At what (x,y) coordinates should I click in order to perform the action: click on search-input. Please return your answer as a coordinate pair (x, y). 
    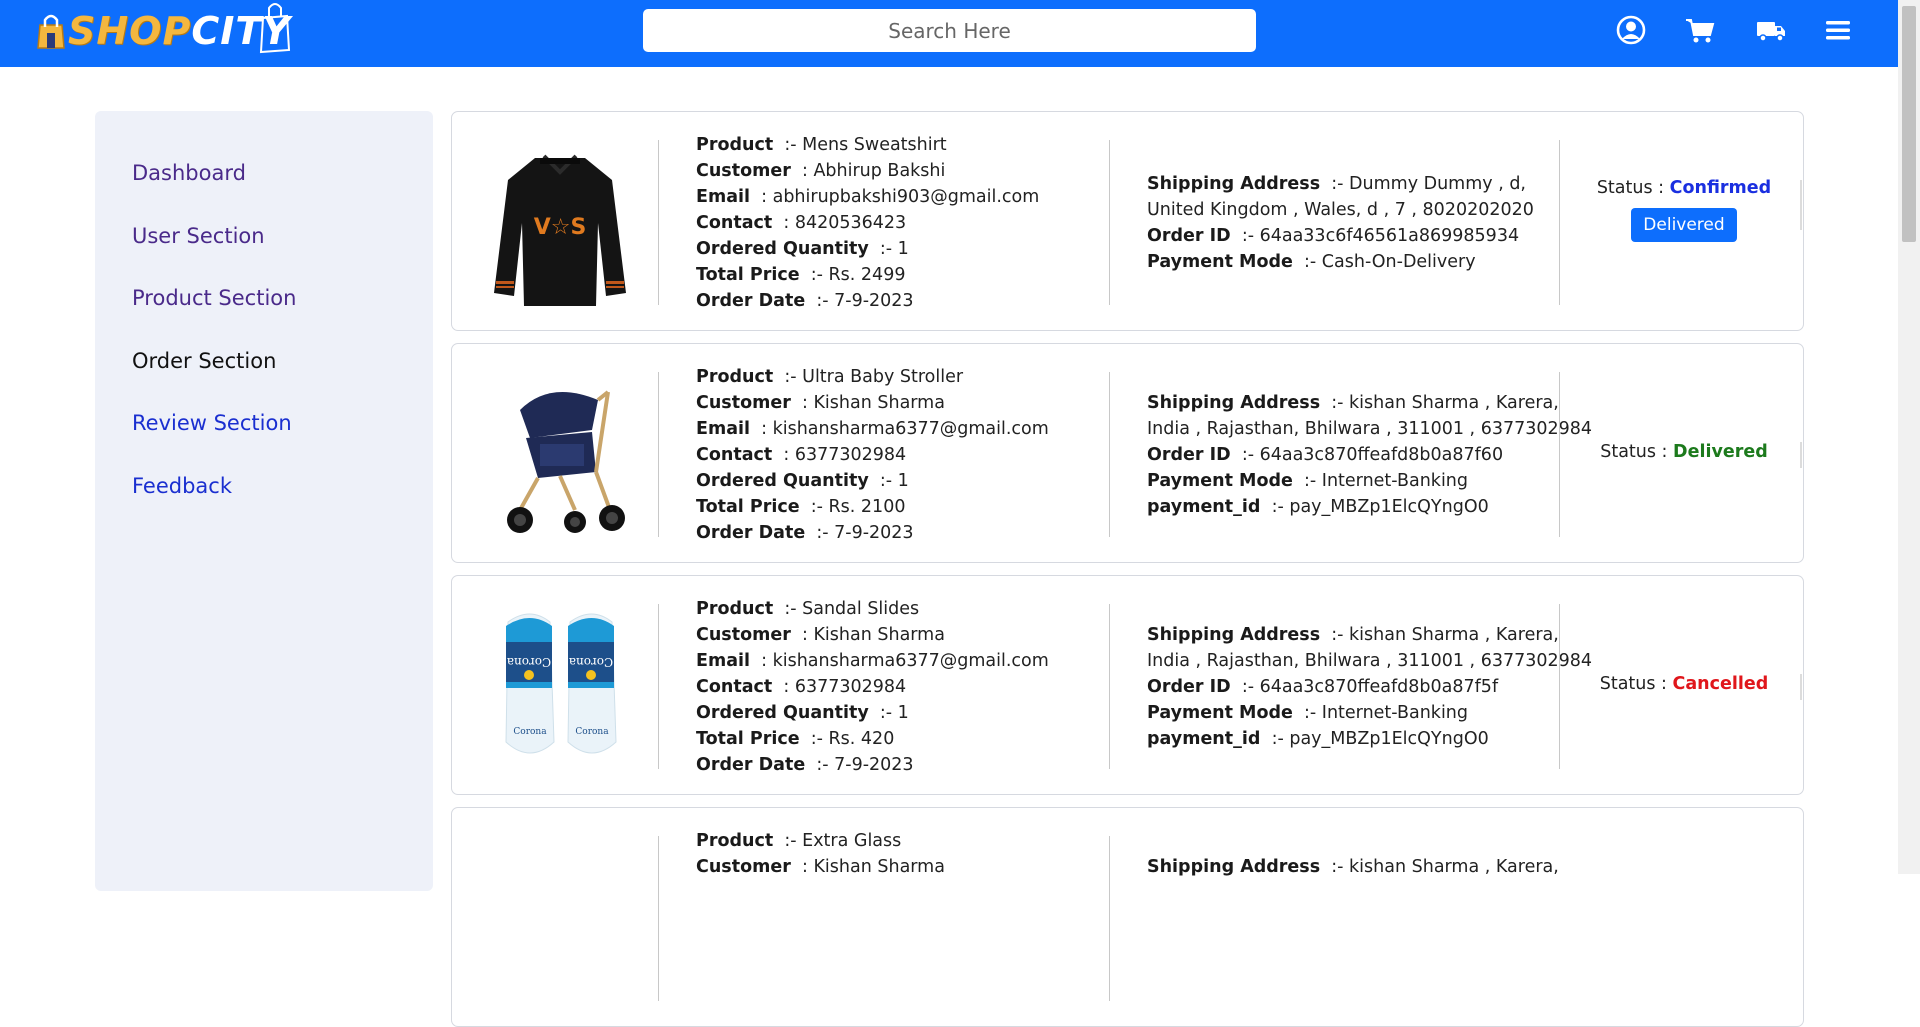
    Looking at the image, I should click on (949, 30).